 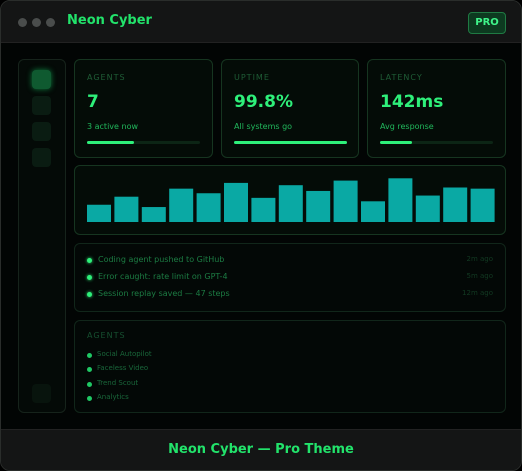 I want to click on agent-name: Analytics, so click(x=113, y=397).